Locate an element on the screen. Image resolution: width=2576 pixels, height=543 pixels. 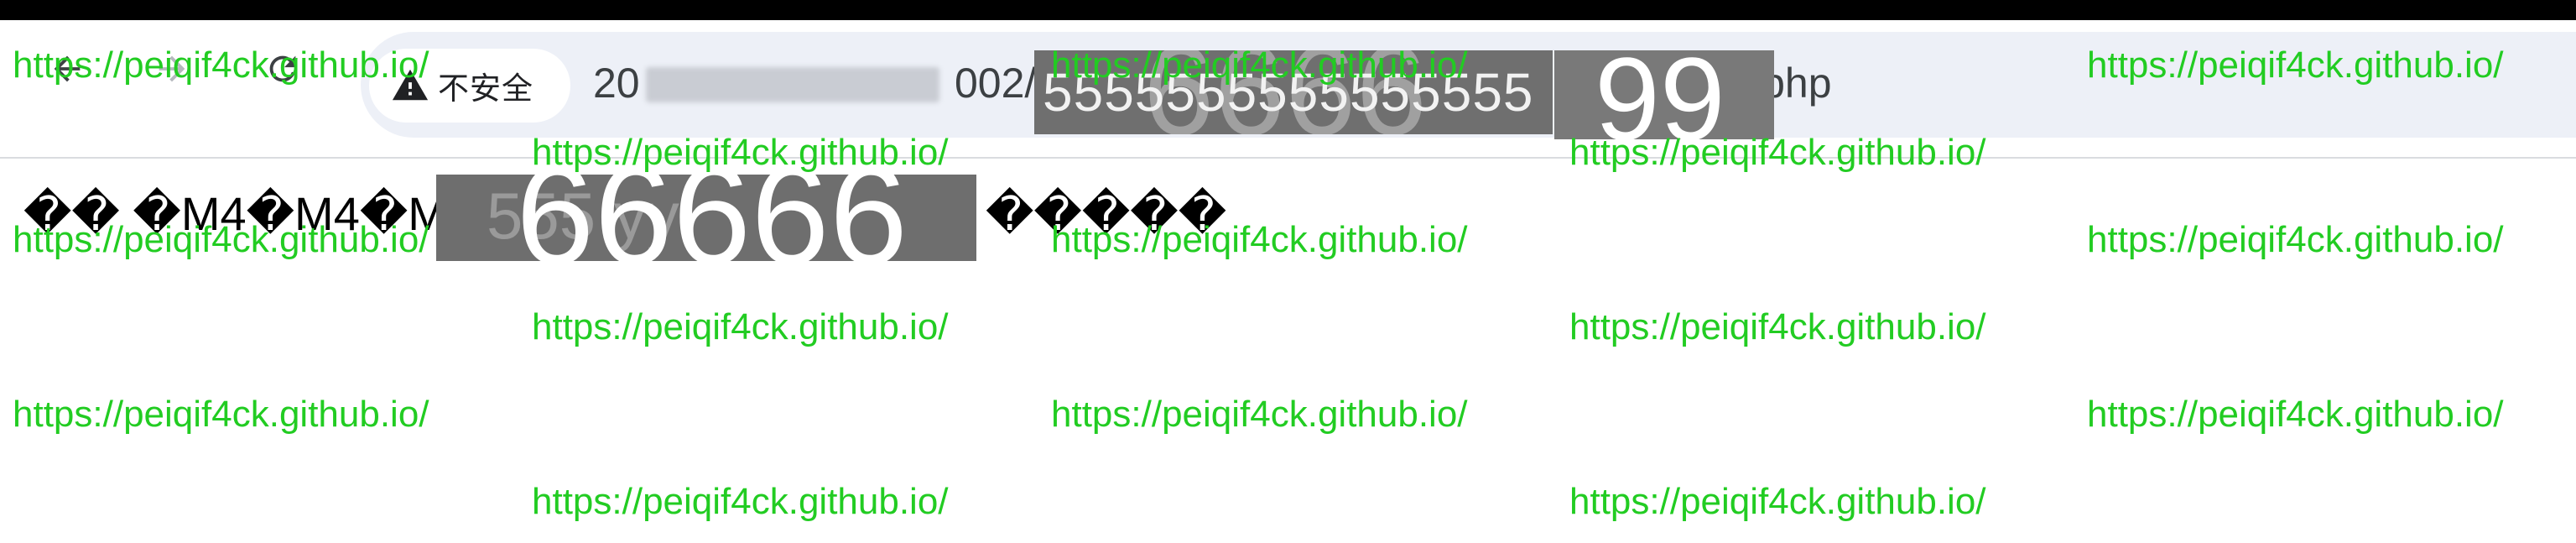
url-prefix: 20 is located at coordinates (616, 83).